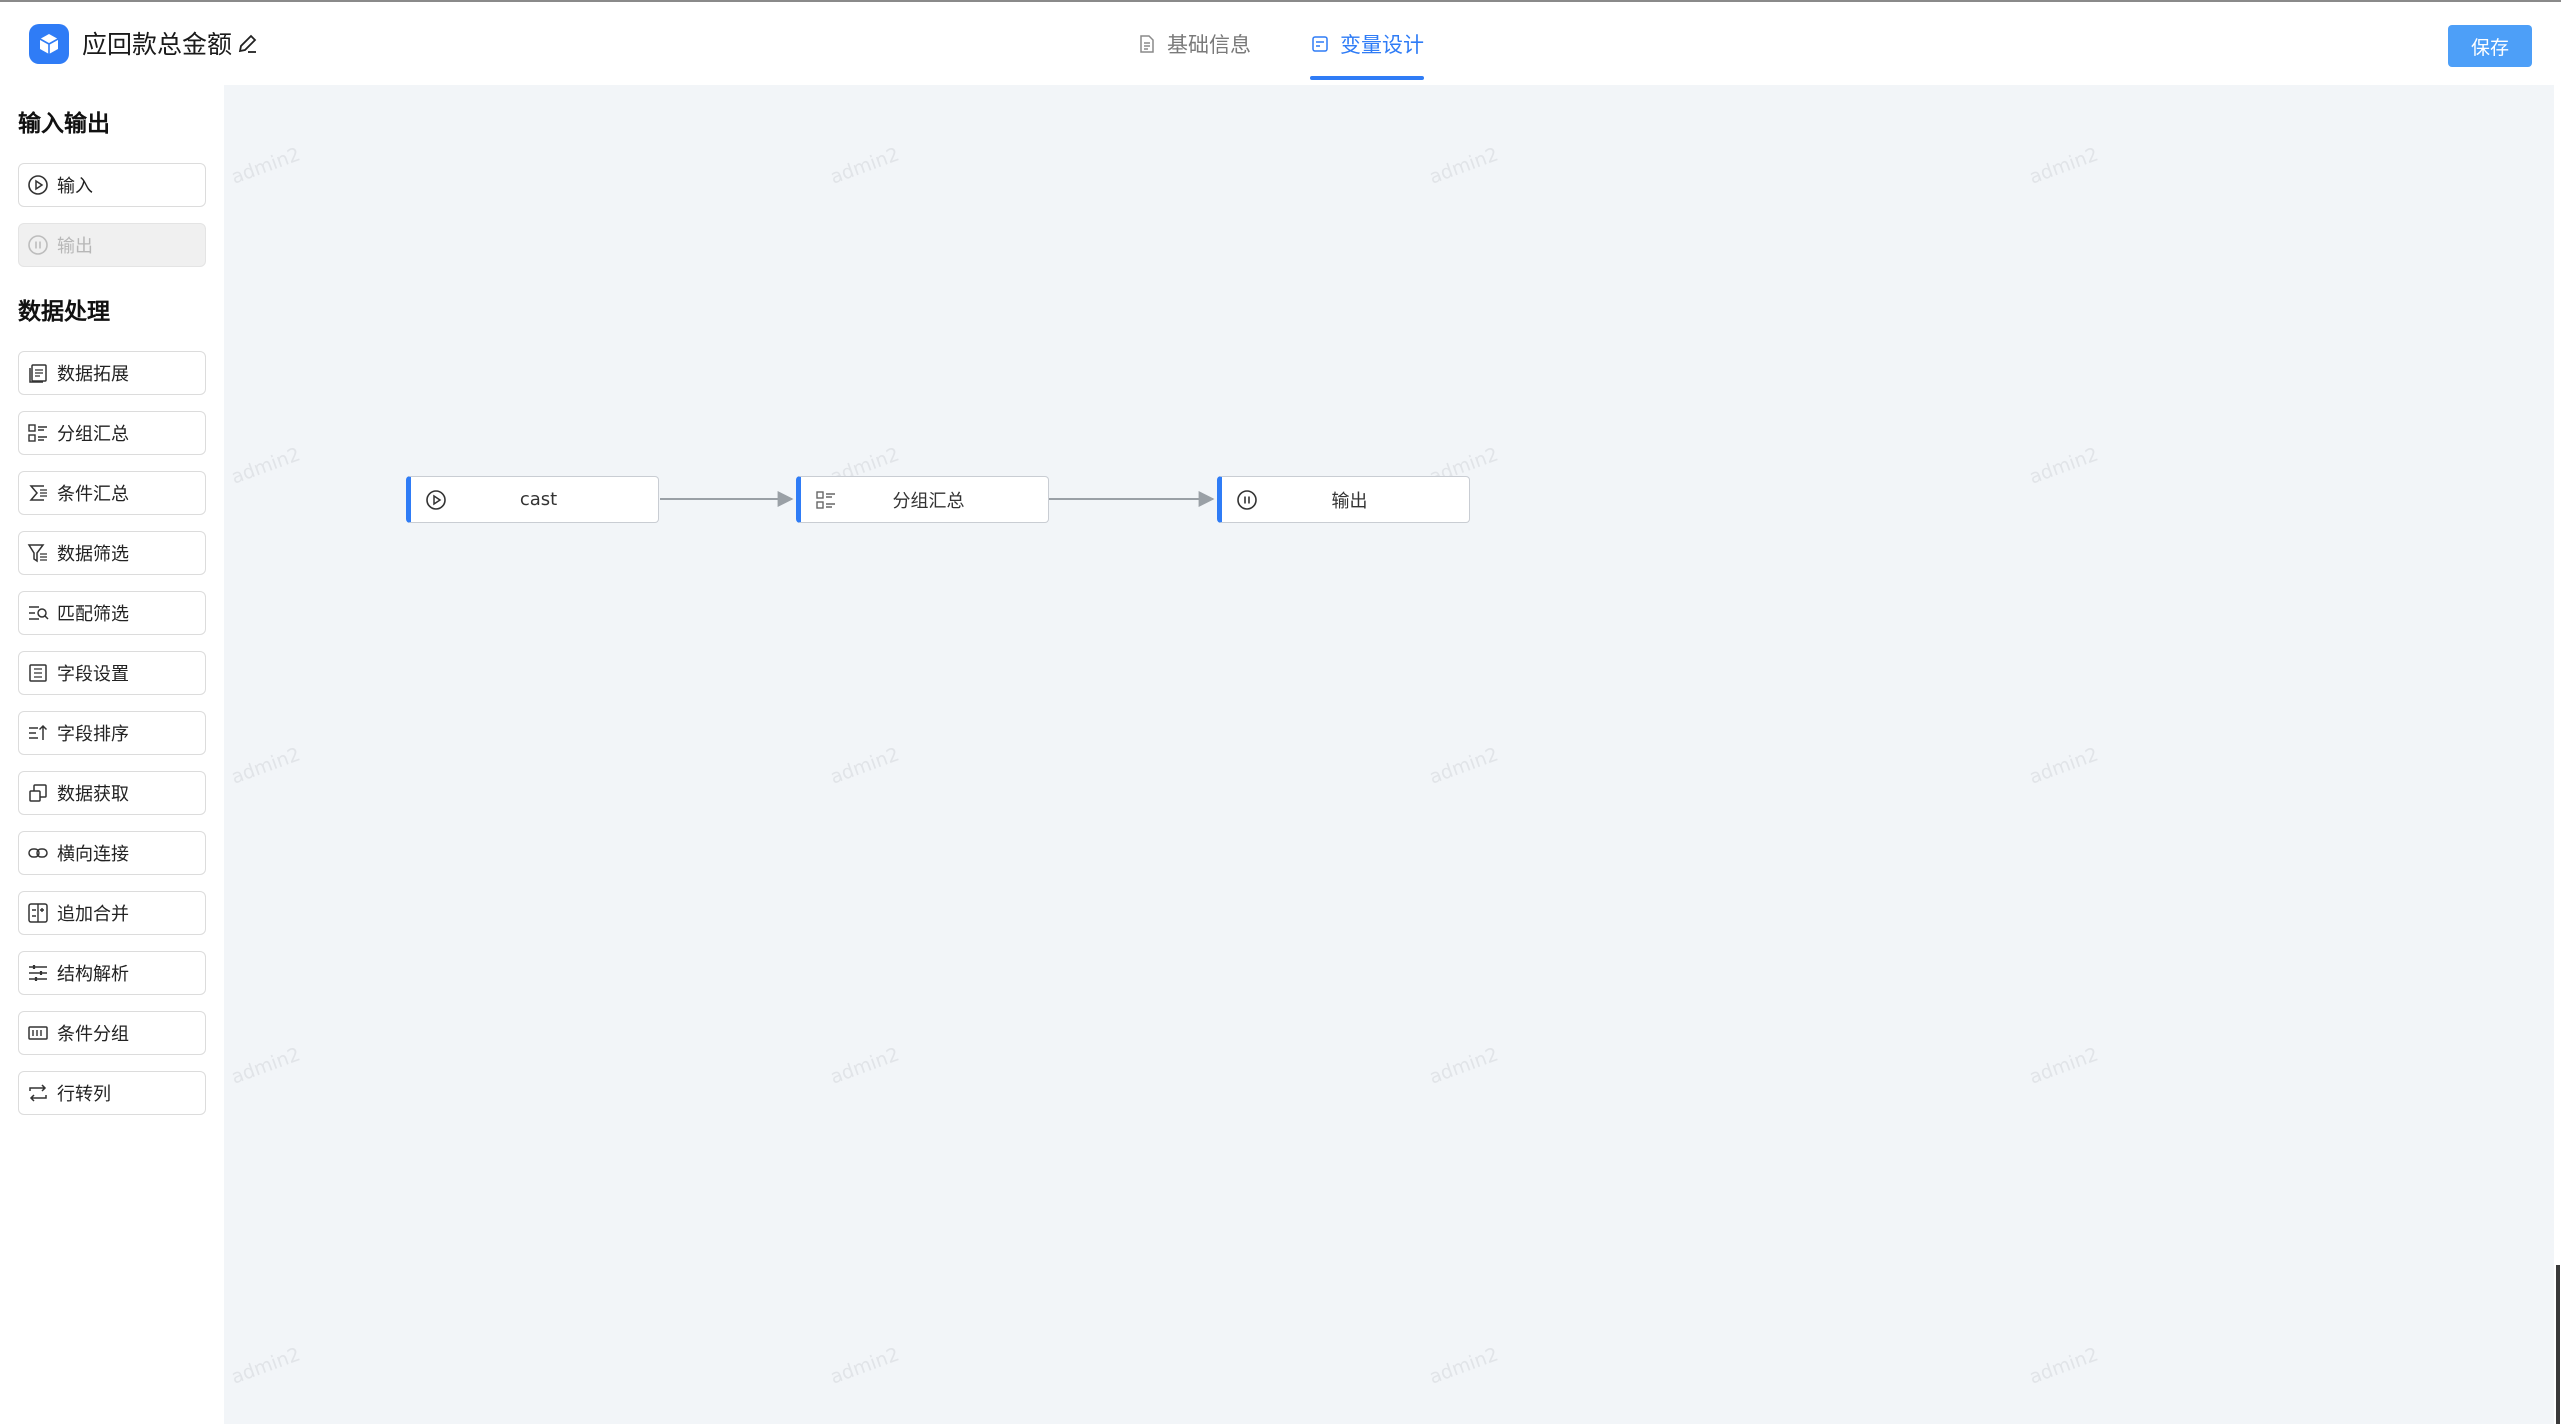 The image size is (2561, 1424). I want to click on tool-label: 数据筛选, so click(93, 554).